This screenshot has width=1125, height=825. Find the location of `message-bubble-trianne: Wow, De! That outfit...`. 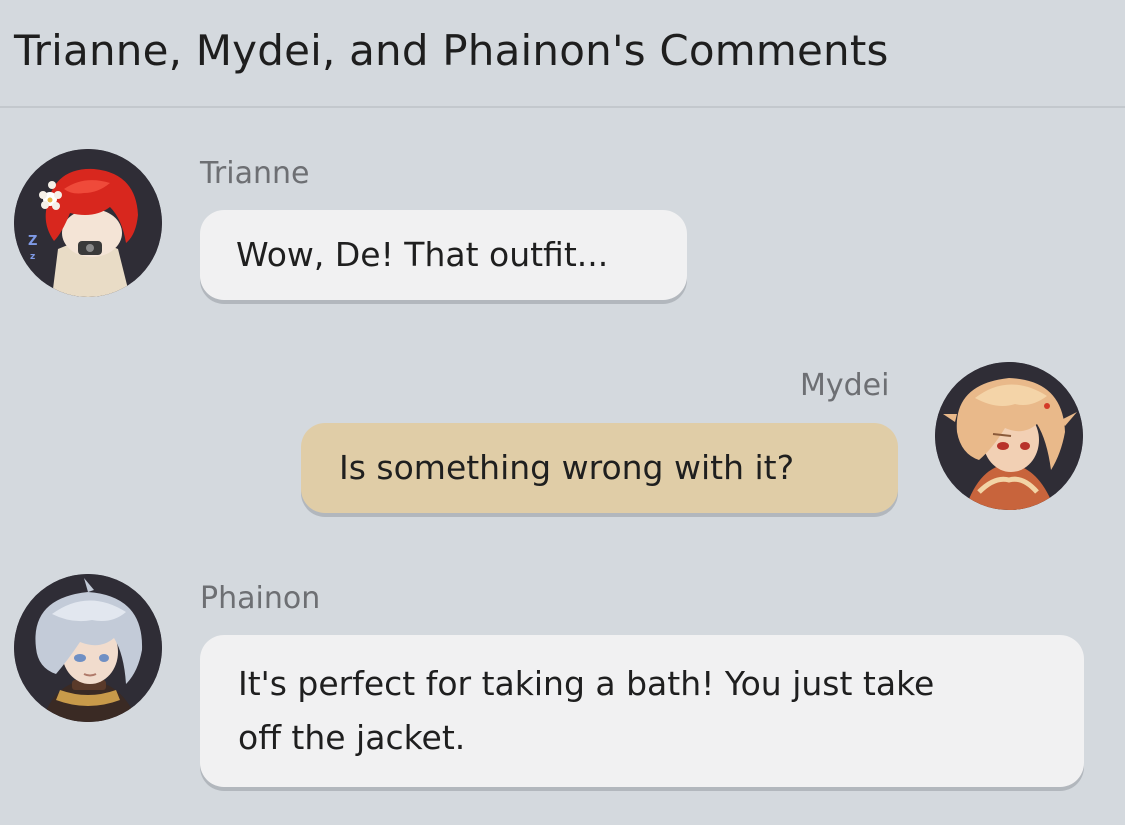

message-bubble-trianne: Wow, De! That outfit... is located at coordinates (443, 255).